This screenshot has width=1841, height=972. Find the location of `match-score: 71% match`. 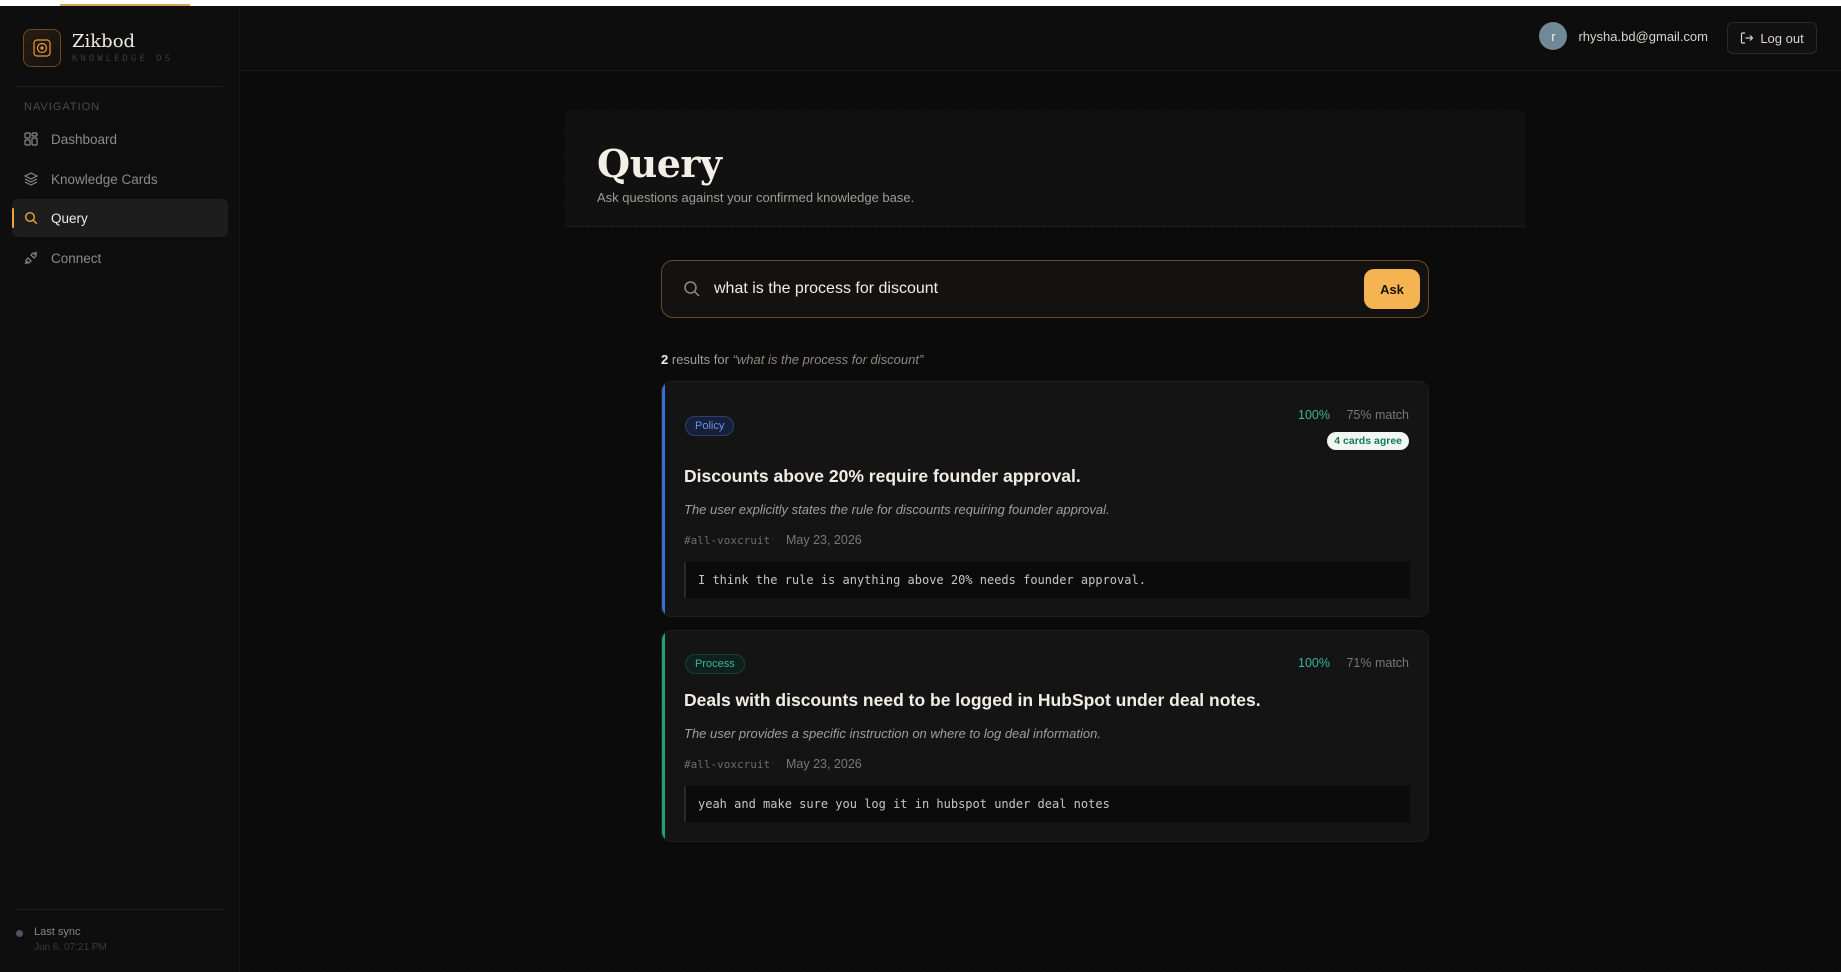

match-score: 71% match is located at coordinates (1377, 663).